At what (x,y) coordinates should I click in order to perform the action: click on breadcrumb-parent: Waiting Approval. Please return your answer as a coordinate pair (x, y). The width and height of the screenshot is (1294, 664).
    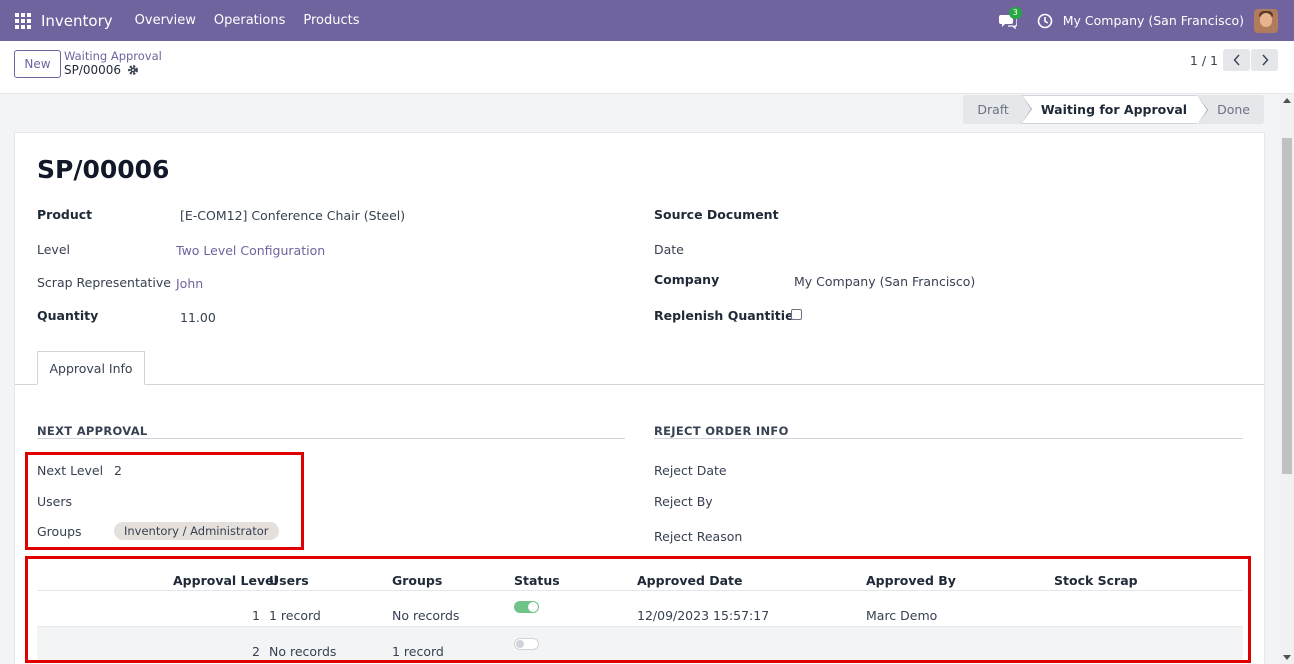
    Looking at the image, I should click on (113, 56).